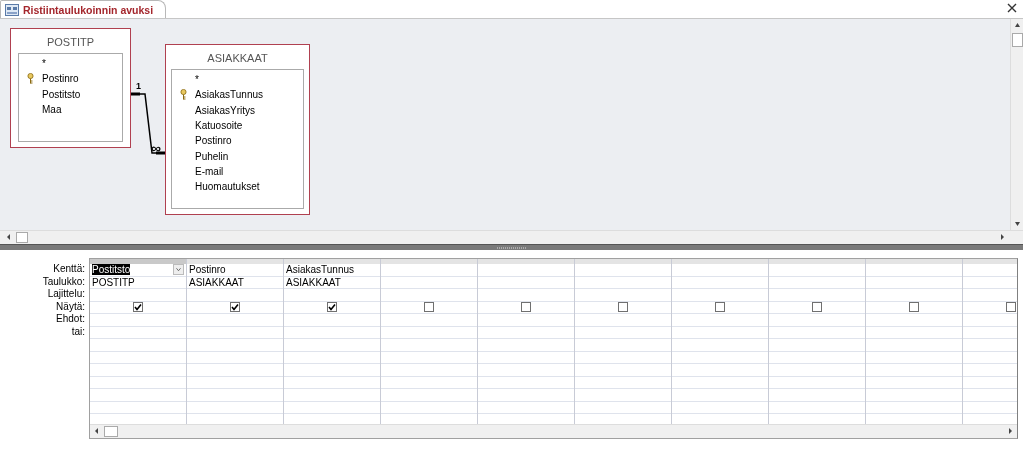  What do you see at coordinates (511, 247) in the screenshot?
I see `grip-icon` at bounding box center [511, 247].